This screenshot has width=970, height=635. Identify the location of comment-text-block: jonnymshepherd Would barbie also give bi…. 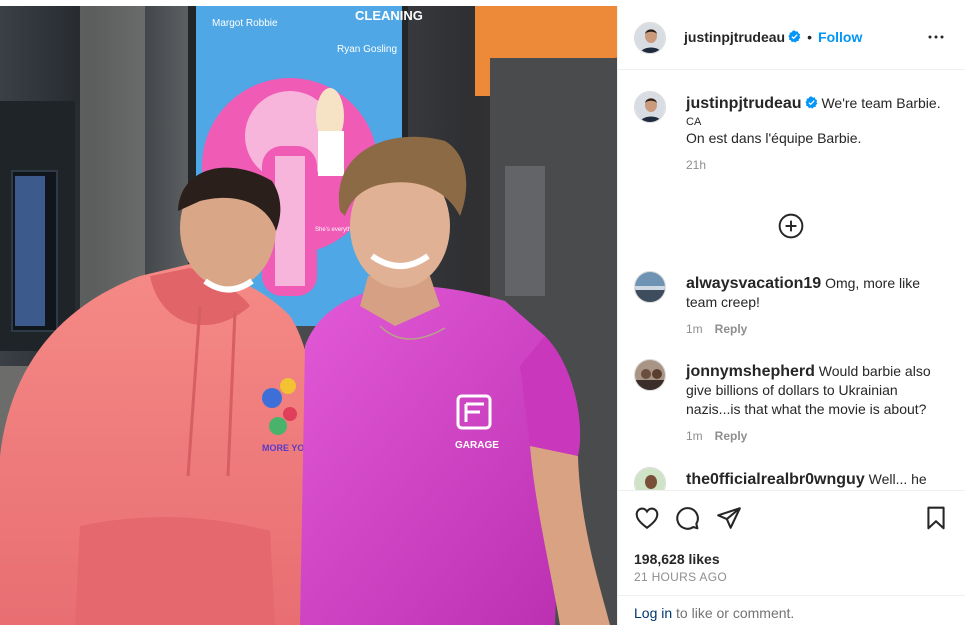
(819, 404).